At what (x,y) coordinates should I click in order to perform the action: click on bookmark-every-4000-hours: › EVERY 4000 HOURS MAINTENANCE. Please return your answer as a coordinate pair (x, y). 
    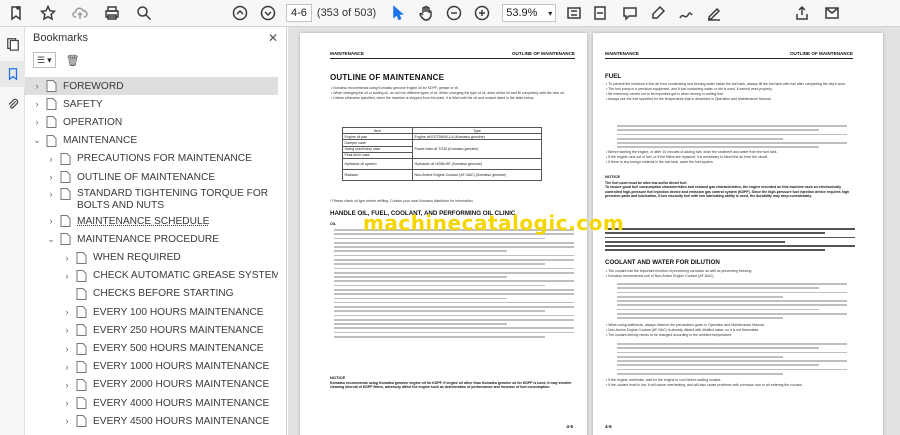
    Looking at the image, I should click on (151, 403).